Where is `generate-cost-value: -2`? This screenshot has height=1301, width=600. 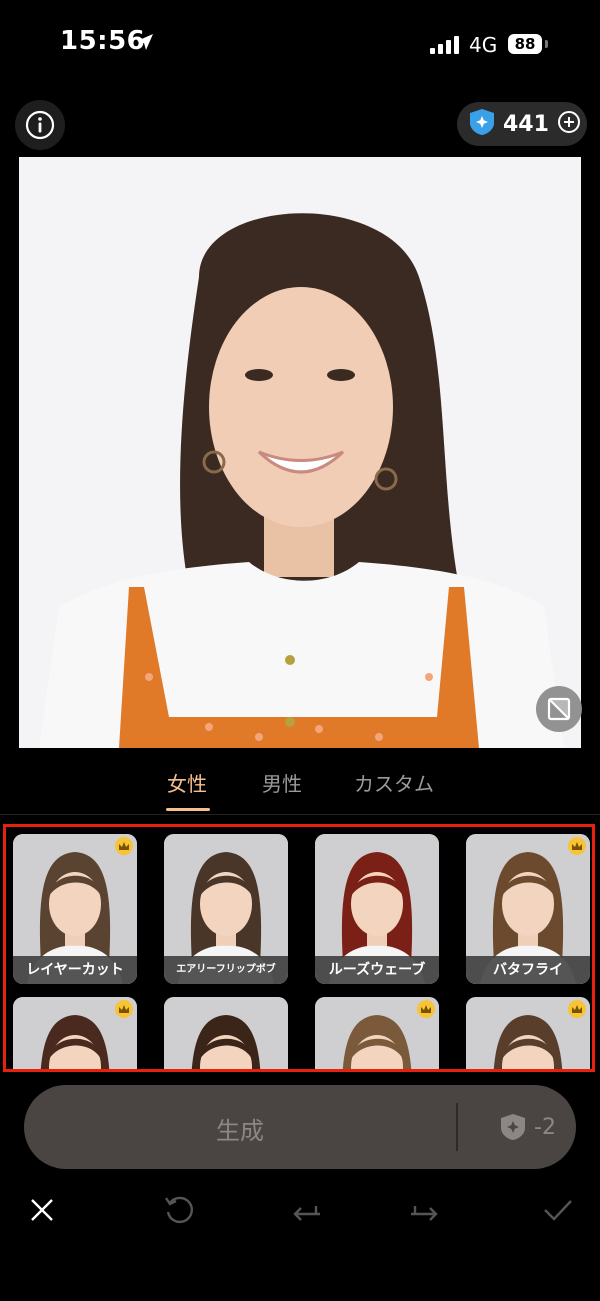 generate-cost-value: -2 is located at coordinates (545, 1127).